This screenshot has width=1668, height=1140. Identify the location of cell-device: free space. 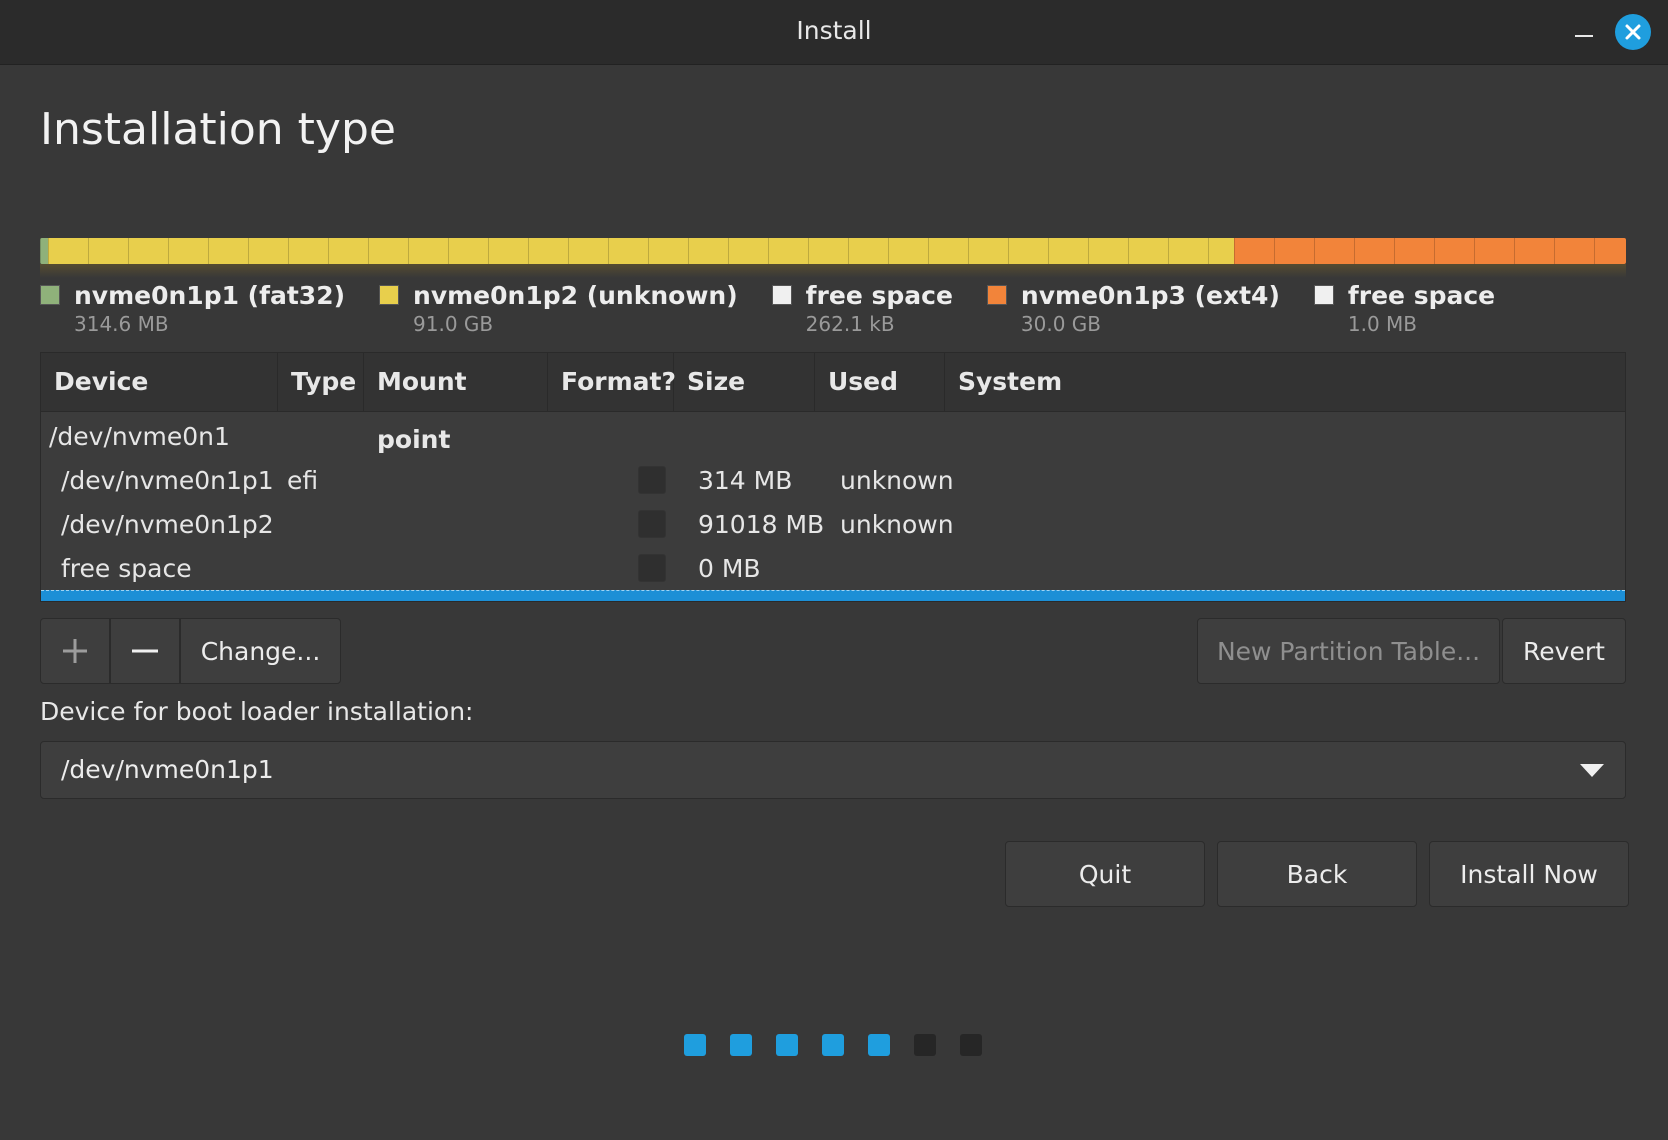
(126, 568).